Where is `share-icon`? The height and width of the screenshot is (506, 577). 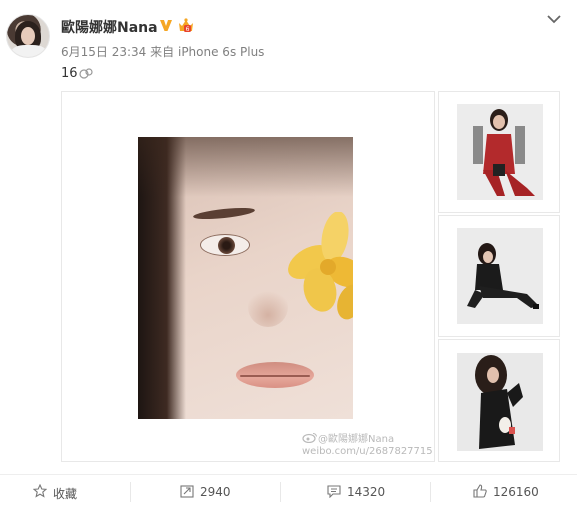
share-icon is located at coordinates (187, 491).